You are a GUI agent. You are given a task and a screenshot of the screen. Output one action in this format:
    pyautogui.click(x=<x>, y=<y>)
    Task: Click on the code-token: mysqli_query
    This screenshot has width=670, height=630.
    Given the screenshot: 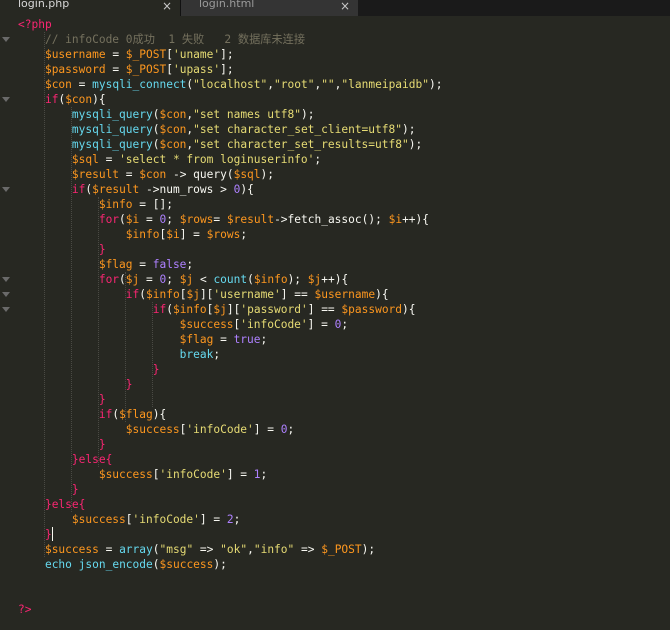 What is the action you would take?
    pyautogui.click(x=112, y=144)
    